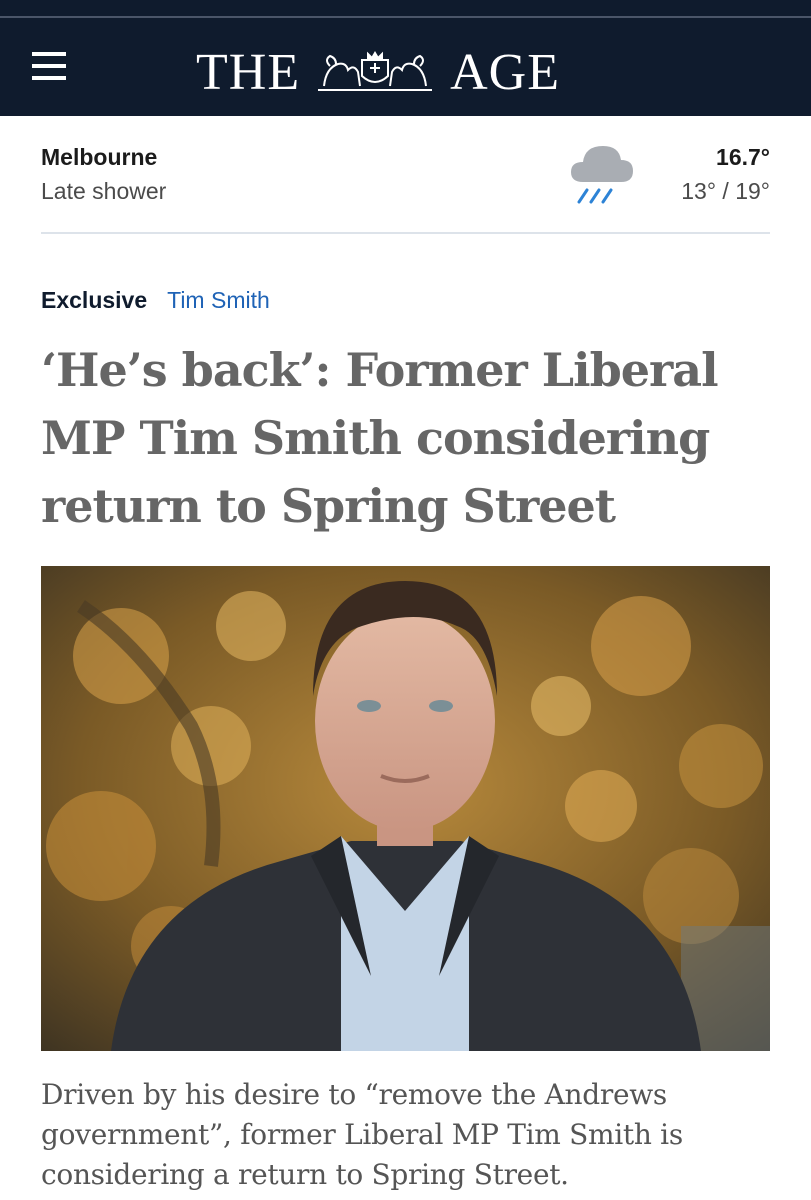 The image size is (811, 1200). What do you see at coordinates (405, 183) in the screenshot?
I see `weather-widget: Melbourne Late shower 16.7° 13° / 19°` at bounding box center [405, 183].